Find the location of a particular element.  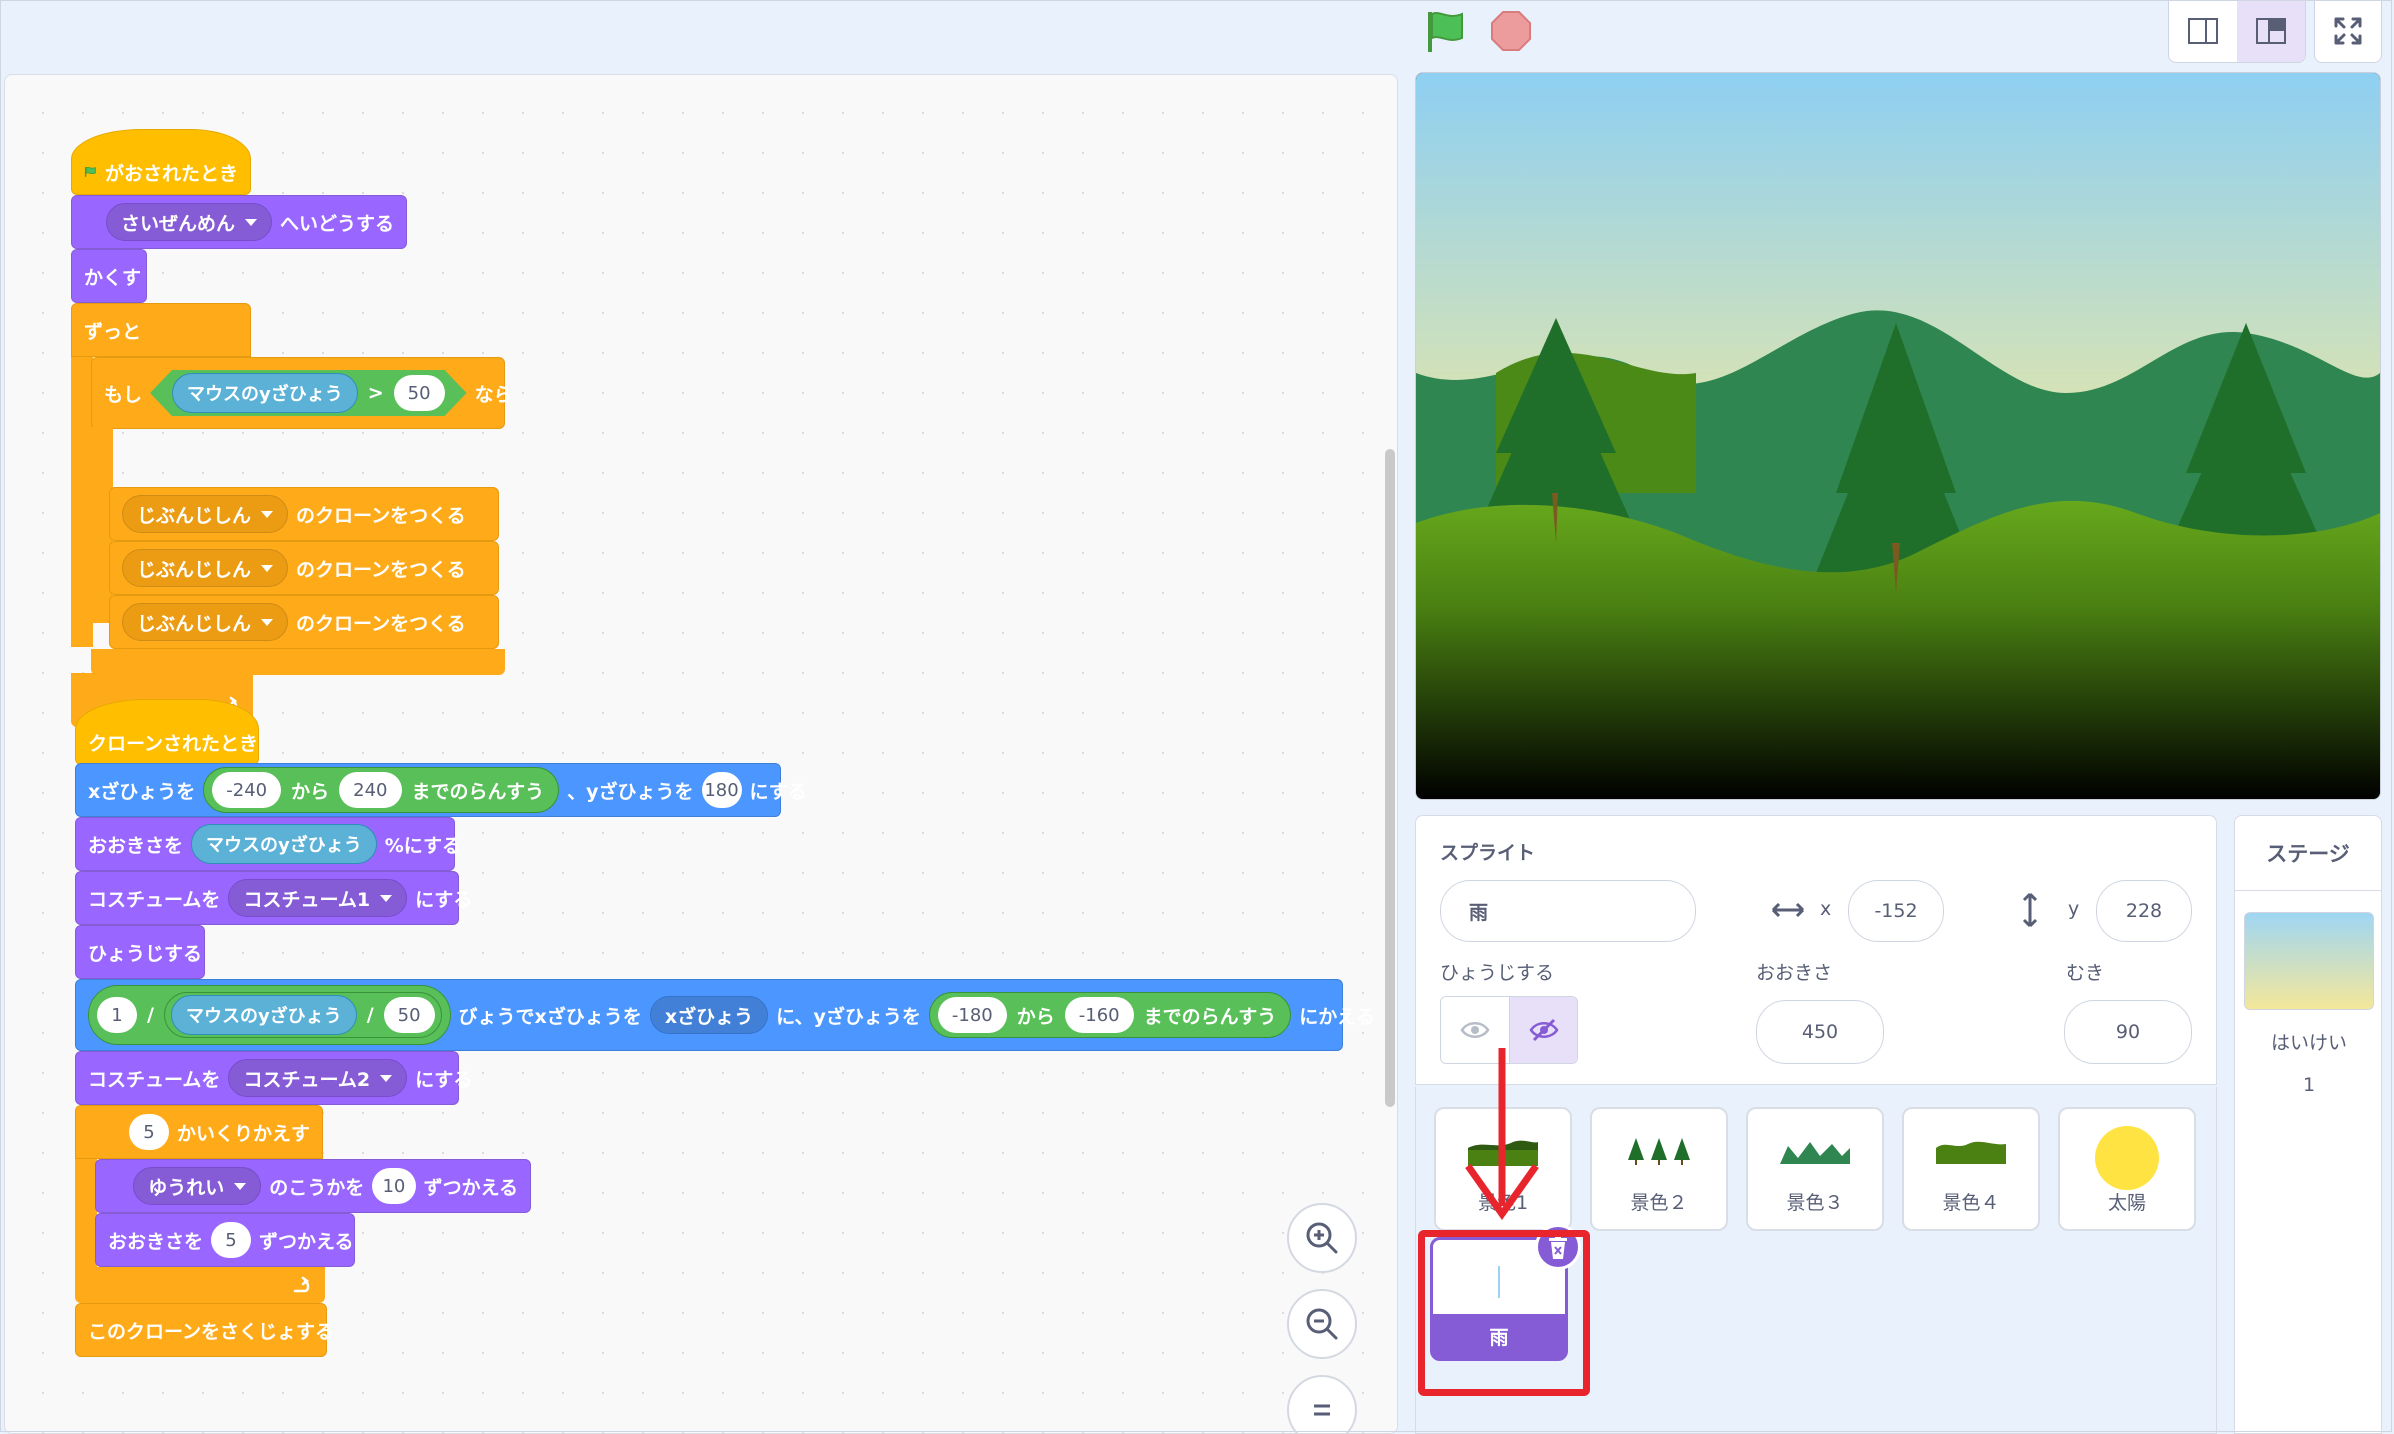

dropdown-label: ゆうれい is located at coordinates (186, 1187).